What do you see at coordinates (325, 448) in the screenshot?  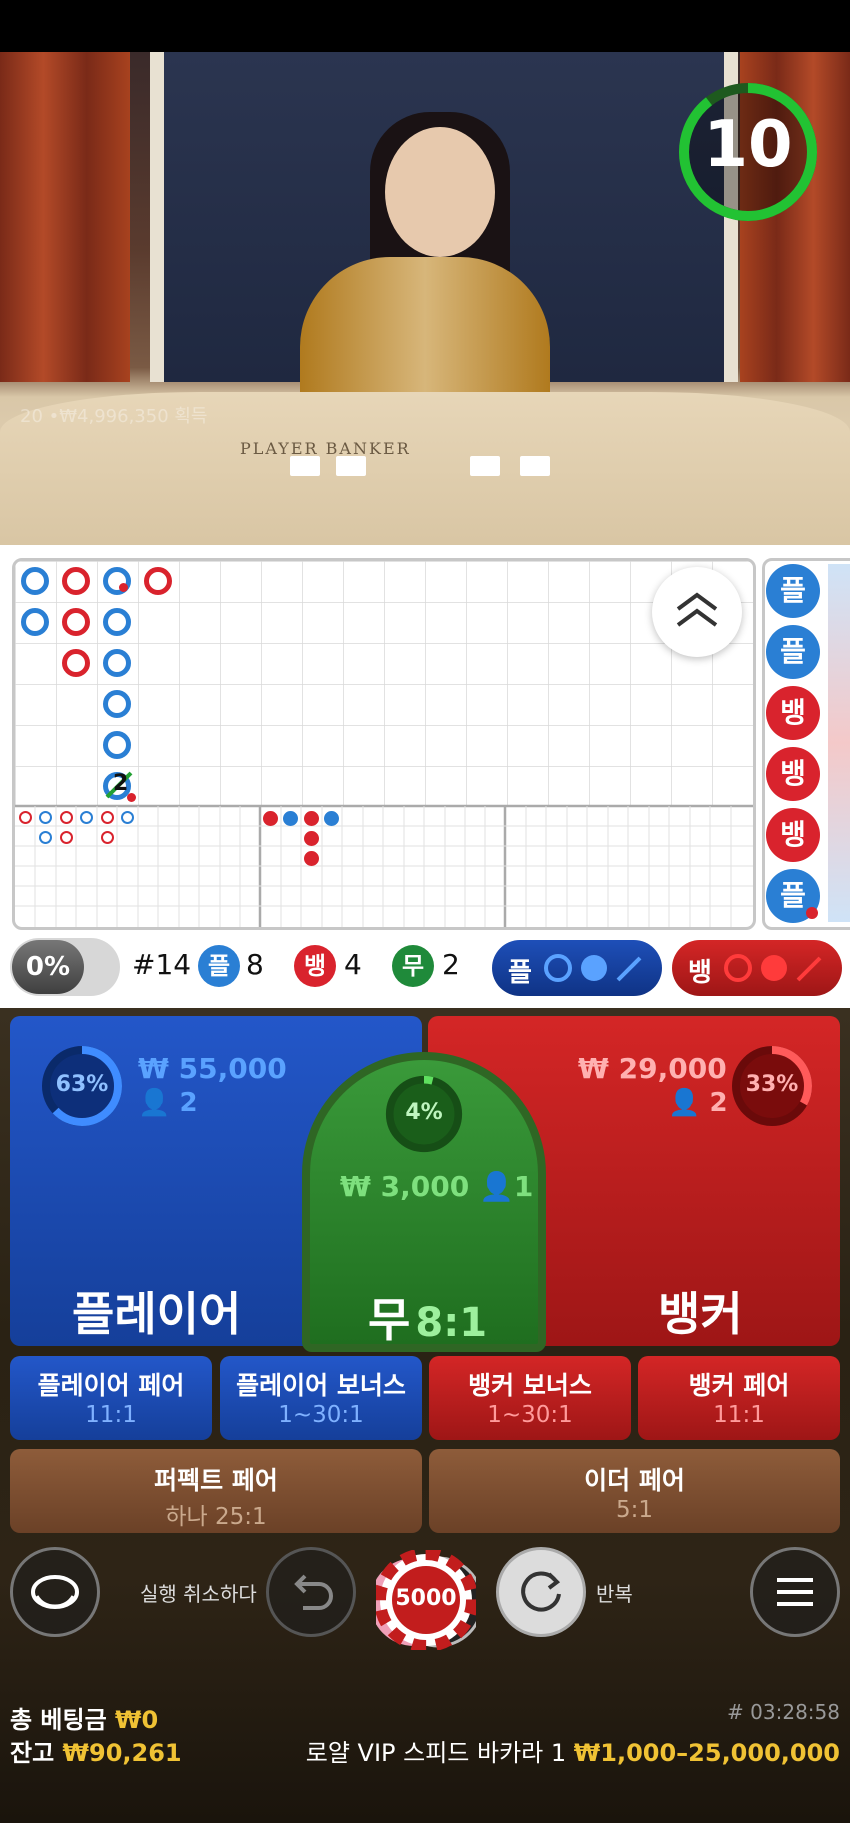 I see `table-print: PLAYER BANKER` at bounding box center [325, 448].